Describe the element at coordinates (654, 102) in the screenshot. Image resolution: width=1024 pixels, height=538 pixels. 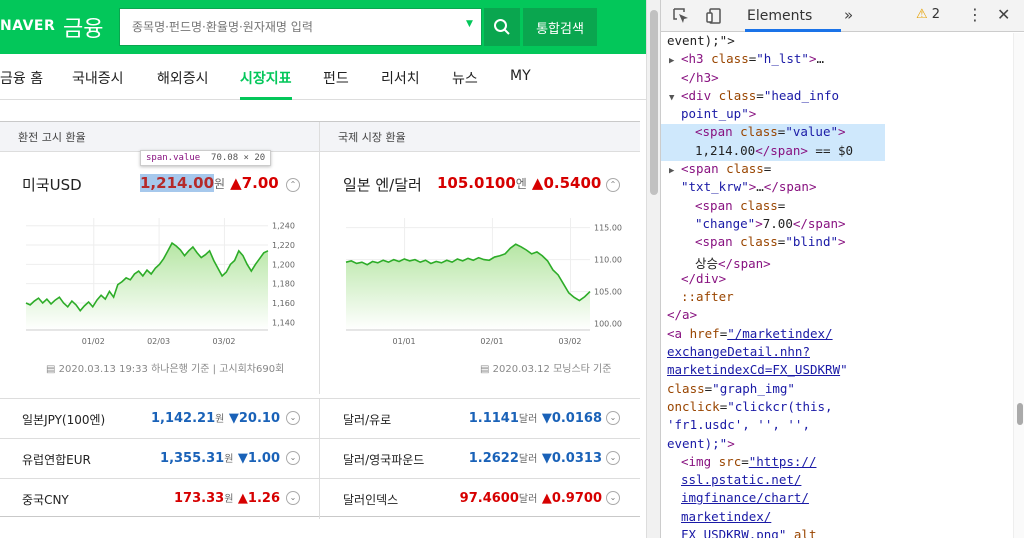
I see `page-scroll-thumb` at that location.